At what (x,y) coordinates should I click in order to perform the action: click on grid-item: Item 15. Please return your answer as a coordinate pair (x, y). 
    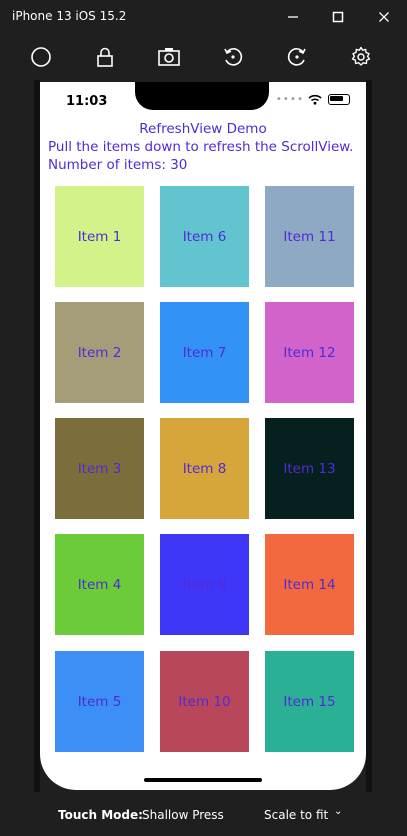
    Looking at the image, I should click on (309, 701).